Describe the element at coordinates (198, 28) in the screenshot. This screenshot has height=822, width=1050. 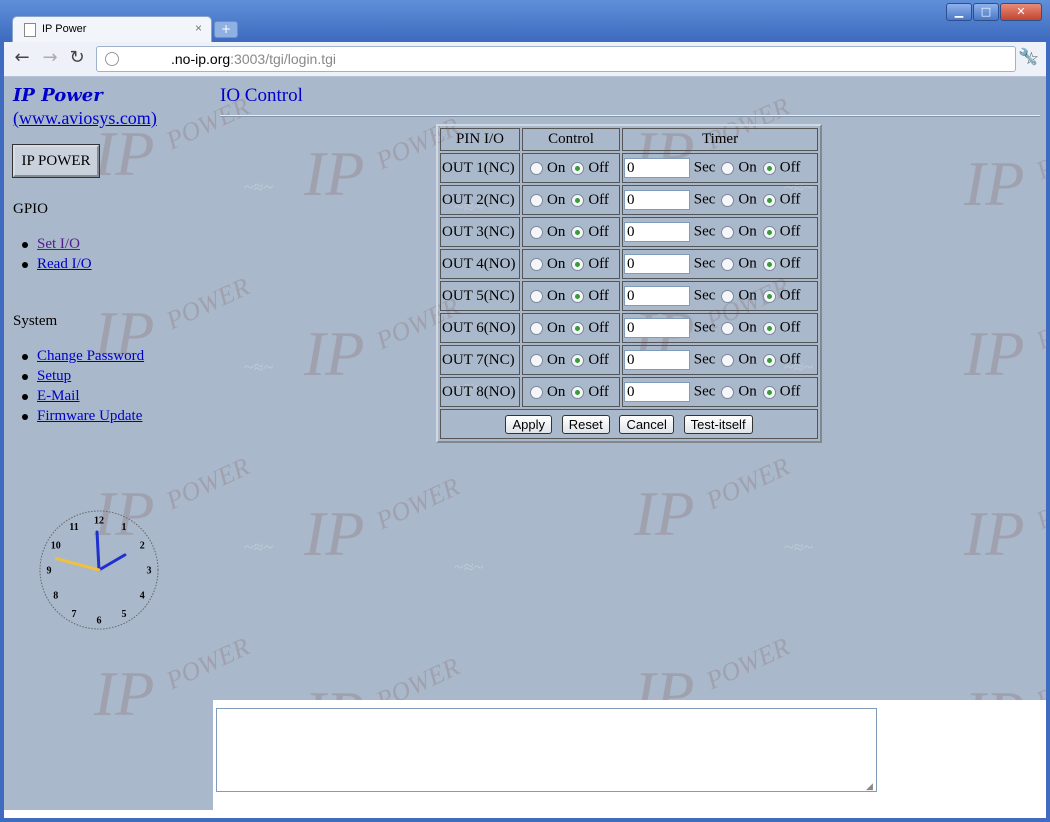
I see `close-icon: ×` at that location.